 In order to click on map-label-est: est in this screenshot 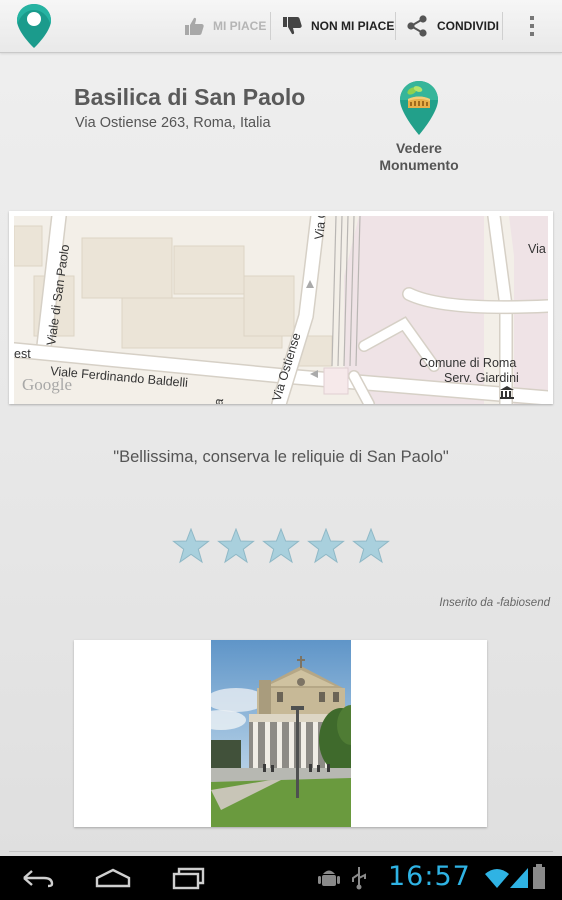, I will do `click(22, 354)`.